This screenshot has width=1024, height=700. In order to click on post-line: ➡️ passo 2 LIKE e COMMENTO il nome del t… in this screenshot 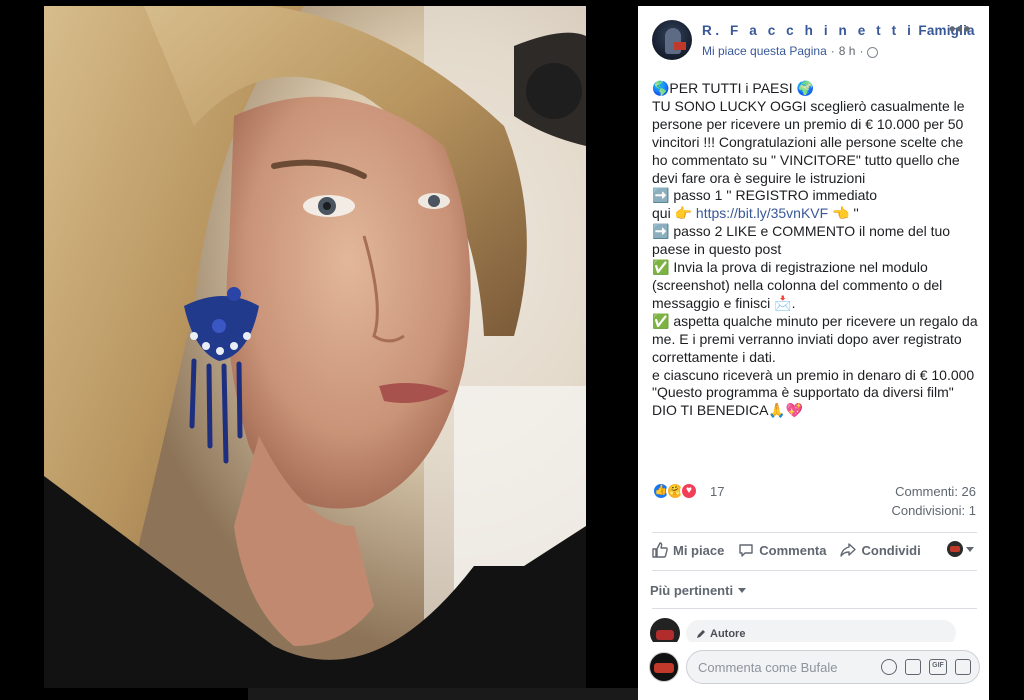, I will do `click(803, 240)`.